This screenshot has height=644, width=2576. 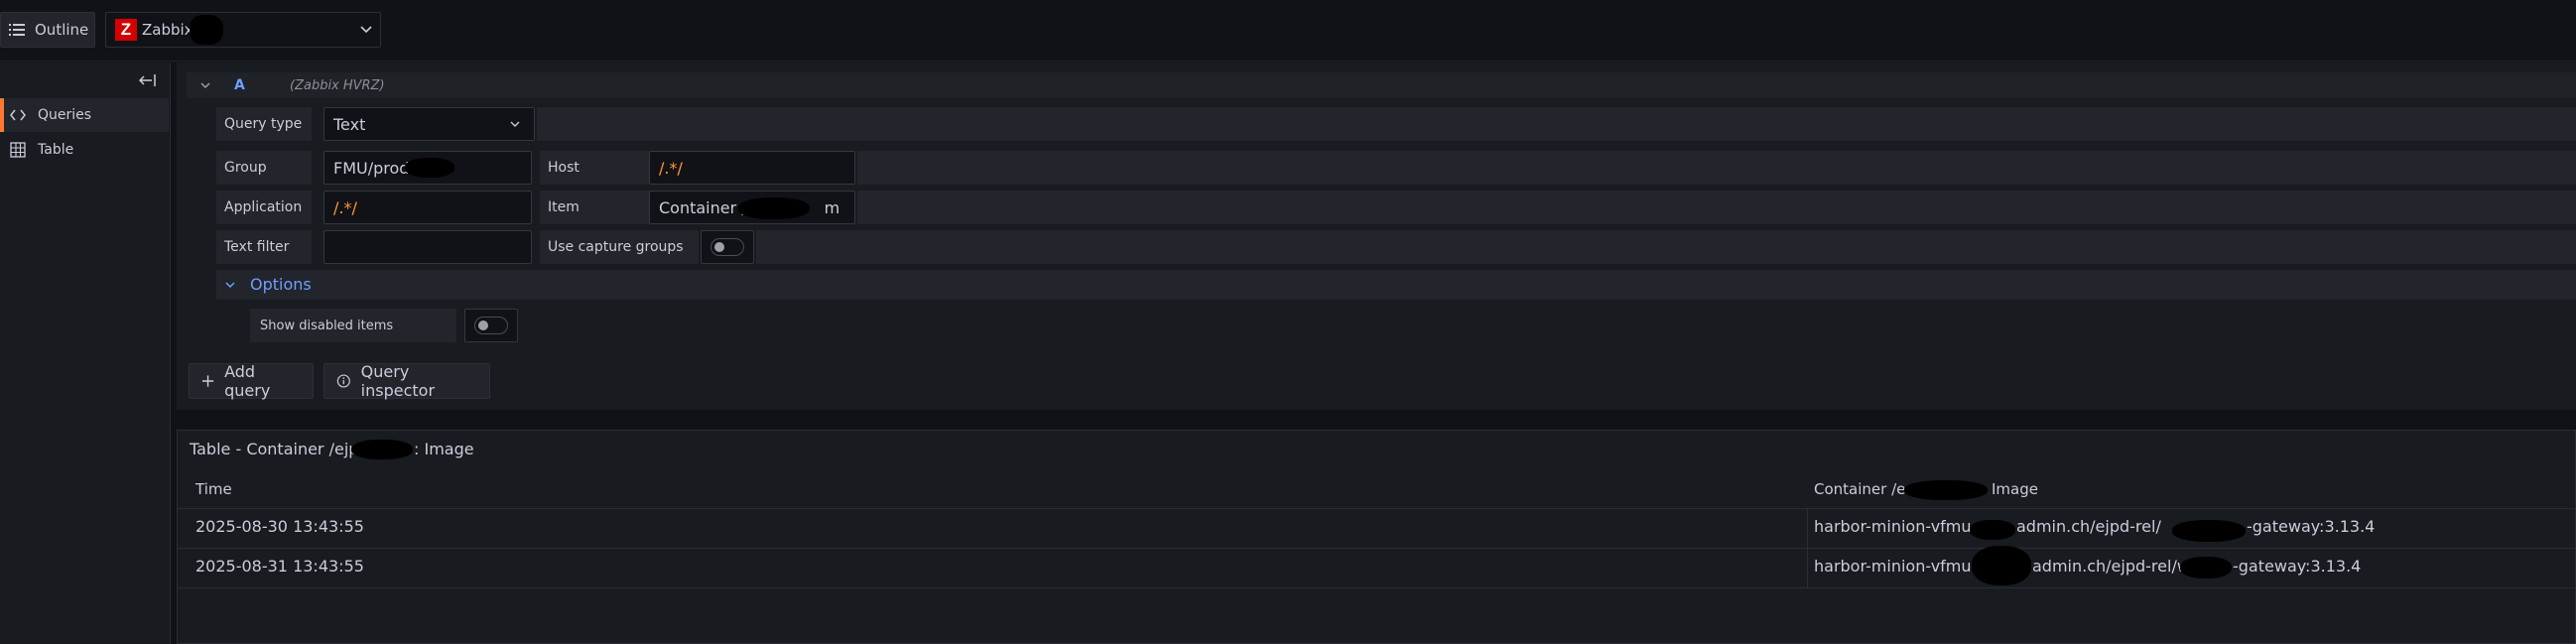 What do you see at coordinates (338, 86) in the screenshot?
I see `query-datasource-hint: (Zabbix HVRZ)` at bounding box center [338, 86].